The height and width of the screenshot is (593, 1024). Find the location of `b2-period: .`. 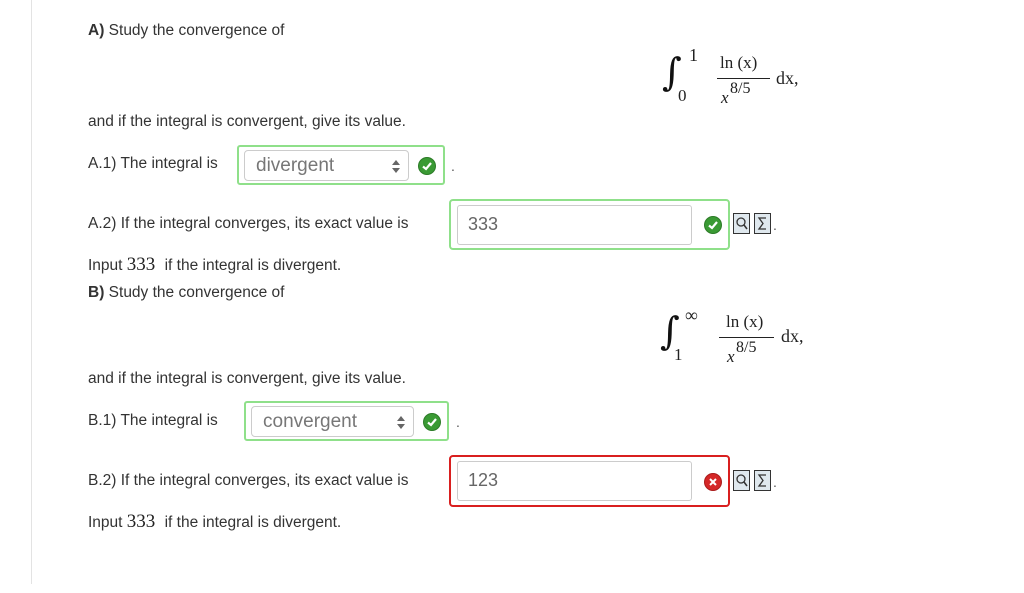

b2-period: . is located at coordinates (775, 482).